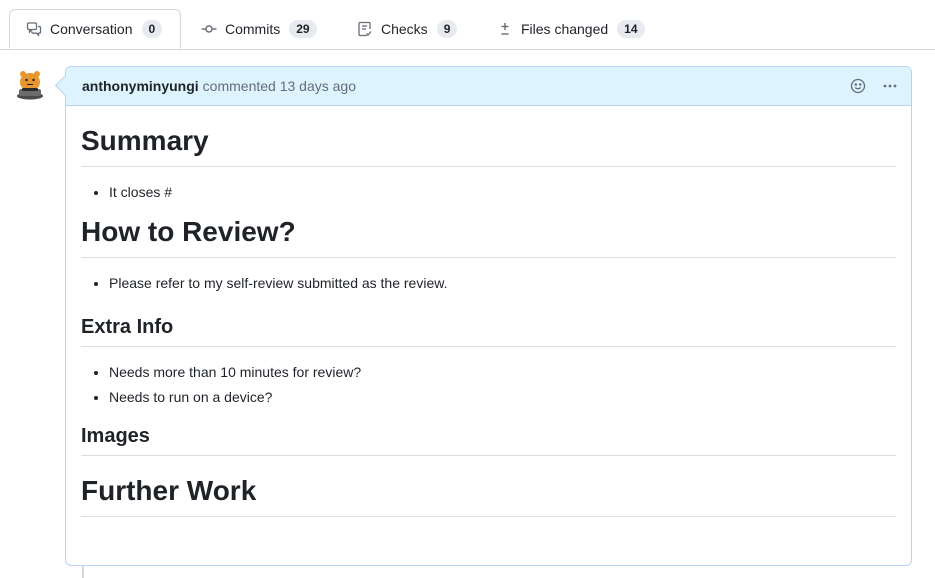 This screenshot has width=935, height=578. I want to click on tab-count-badge: 9, so click(447, 29).